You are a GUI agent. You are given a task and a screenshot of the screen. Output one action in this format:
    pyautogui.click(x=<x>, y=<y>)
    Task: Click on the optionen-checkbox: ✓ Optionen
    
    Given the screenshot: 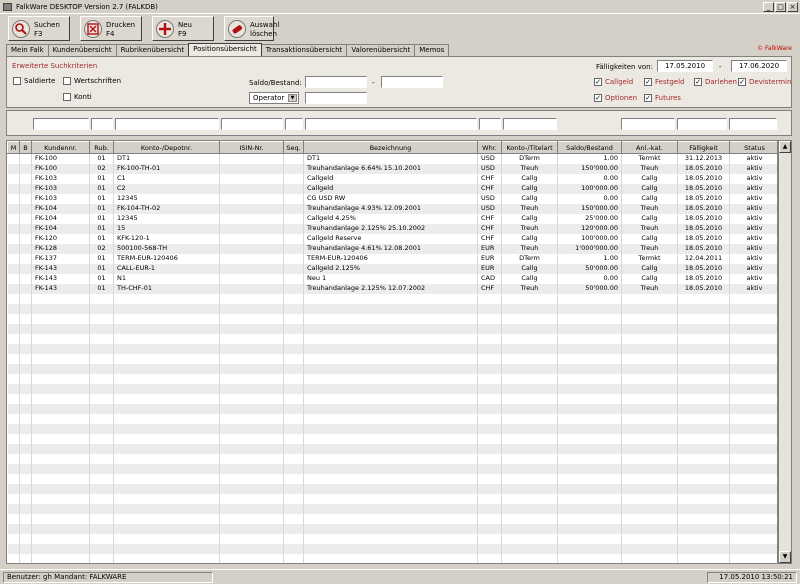 What is the action you would take?
    pyautogui.click(x=615, y=98)
    